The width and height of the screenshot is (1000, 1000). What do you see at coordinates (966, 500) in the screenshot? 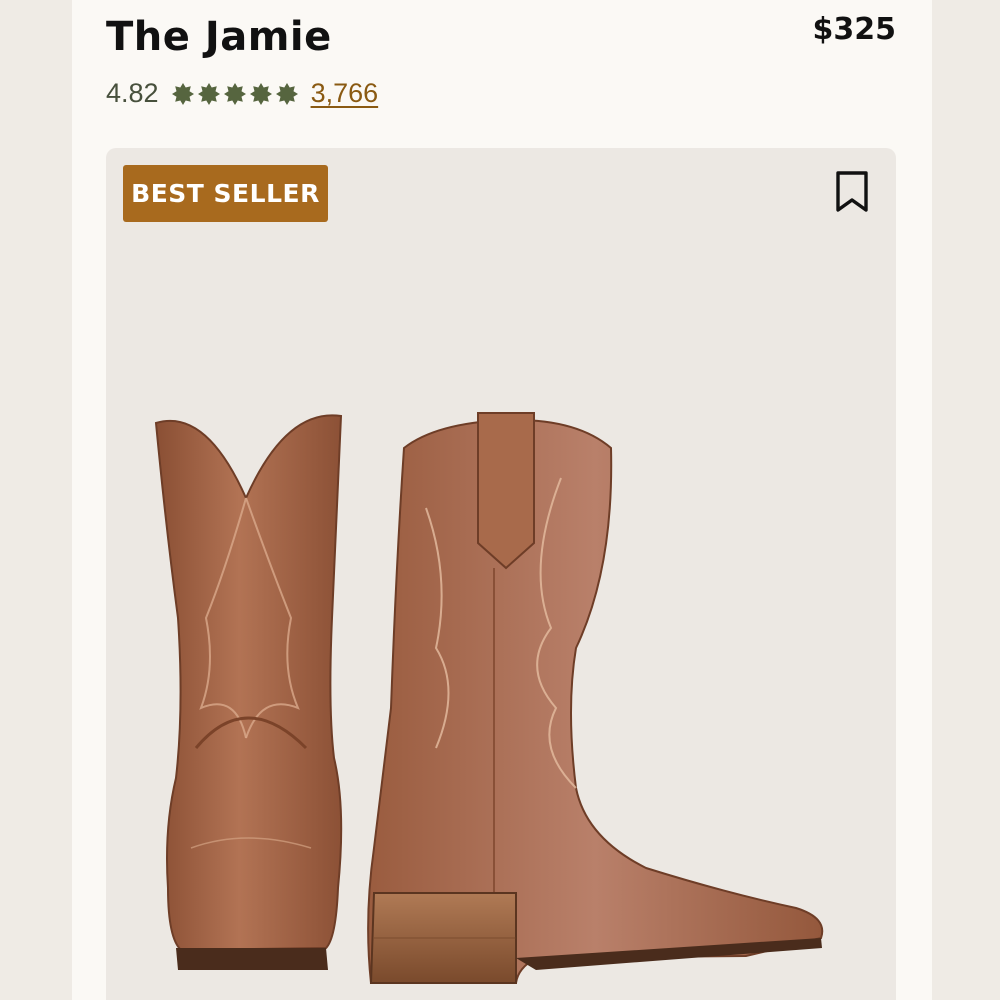
I see `right-margin` at bounding box center [966, 500].